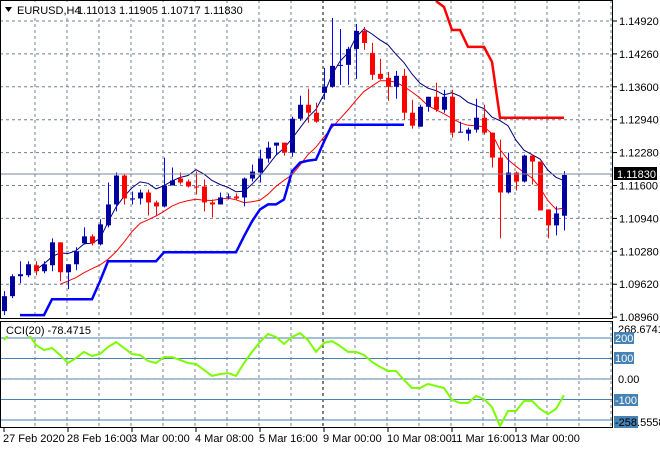  I want to click on time-tick-label: 27 Feb 2020, so click(34, 439).